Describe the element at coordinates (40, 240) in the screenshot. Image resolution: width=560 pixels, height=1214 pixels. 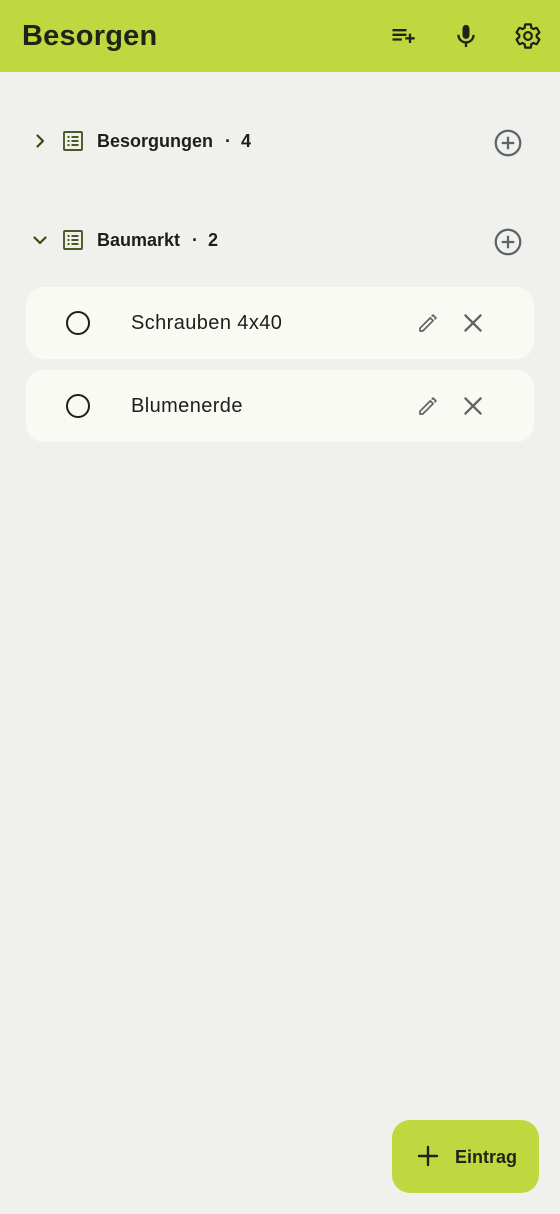
I see `chevron-down-icon` at that location.